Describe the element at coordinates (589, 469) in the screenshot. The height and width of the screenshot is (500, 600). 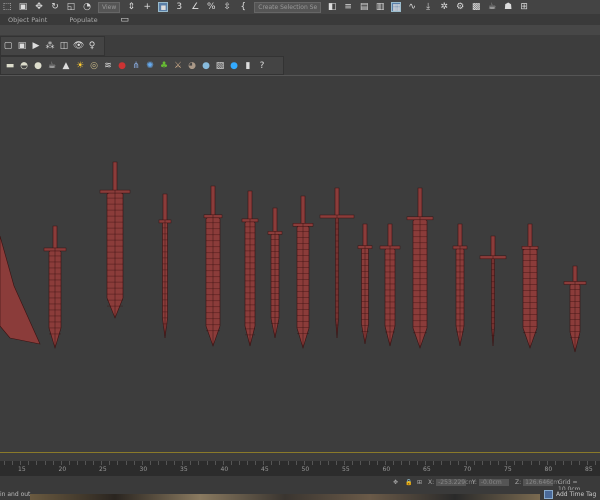
I see `timeline-label: 85` at that location.